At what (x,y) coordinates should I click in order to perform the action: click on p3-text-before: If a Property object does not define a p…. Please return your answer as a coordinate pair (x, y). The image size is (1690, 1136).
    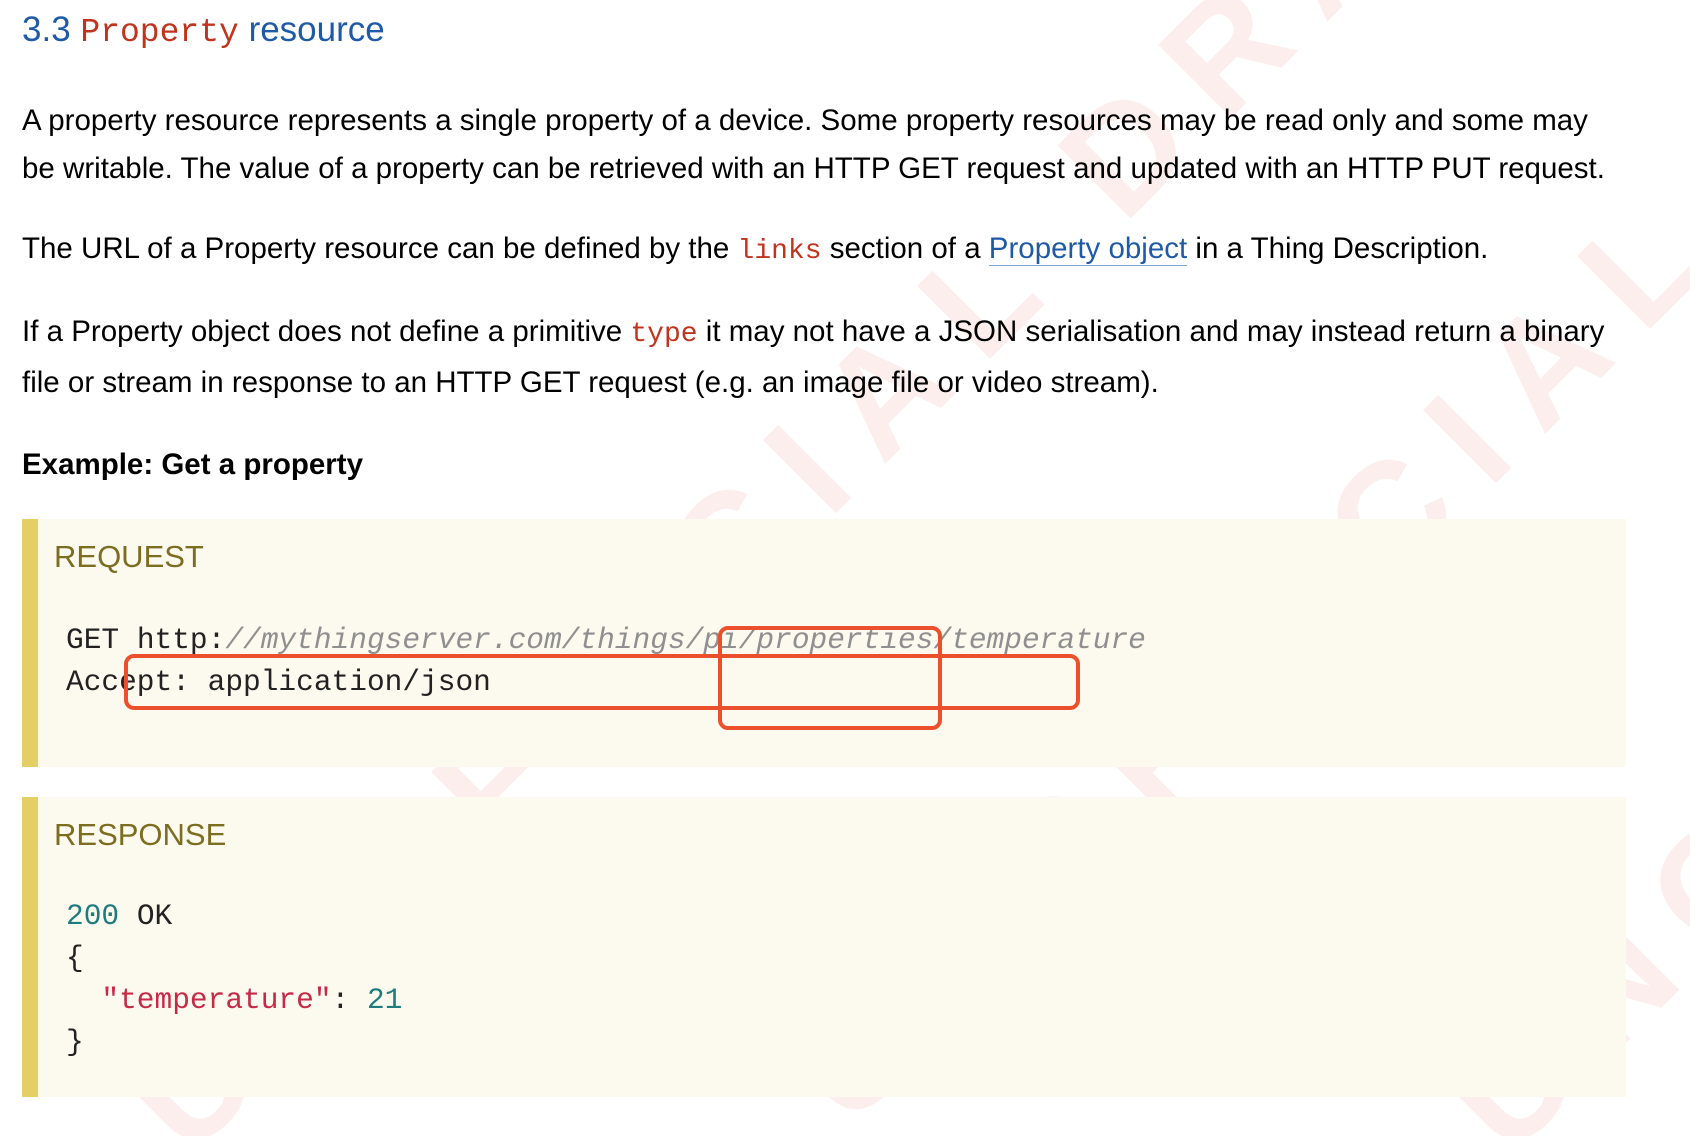
    Looking at the image, I should click on (326, 331).